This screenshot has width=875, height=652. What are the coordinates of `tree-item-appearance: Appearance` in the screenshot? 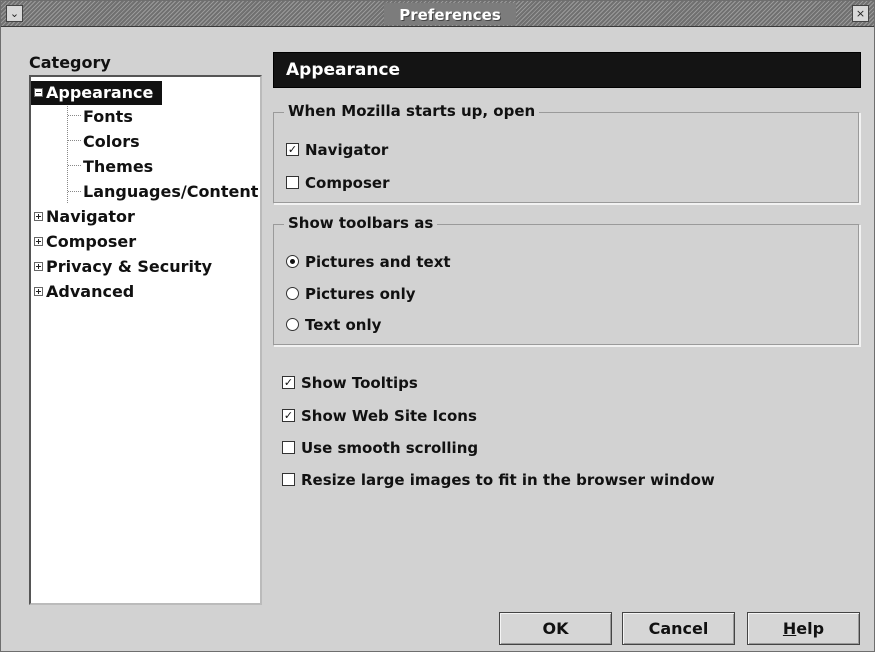 It's located at (96, 93).